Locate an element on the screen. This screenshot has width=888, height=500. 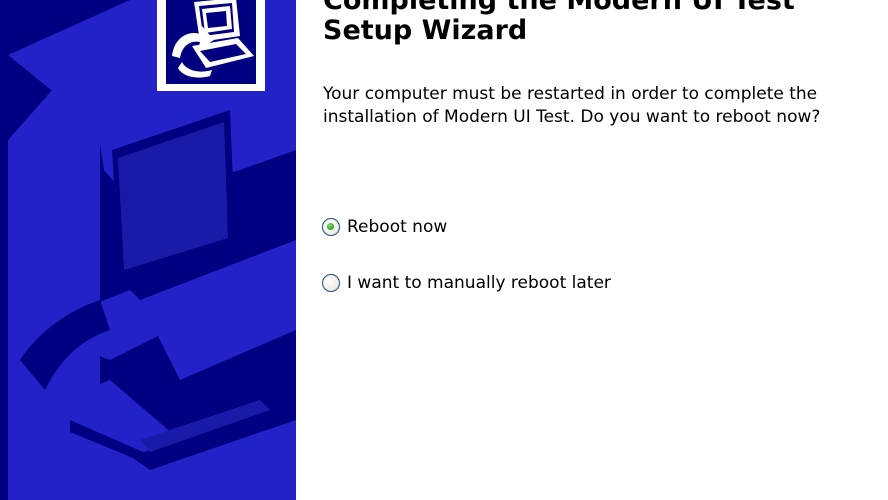
radio-selected-dot is located at coordinates (330, 226).